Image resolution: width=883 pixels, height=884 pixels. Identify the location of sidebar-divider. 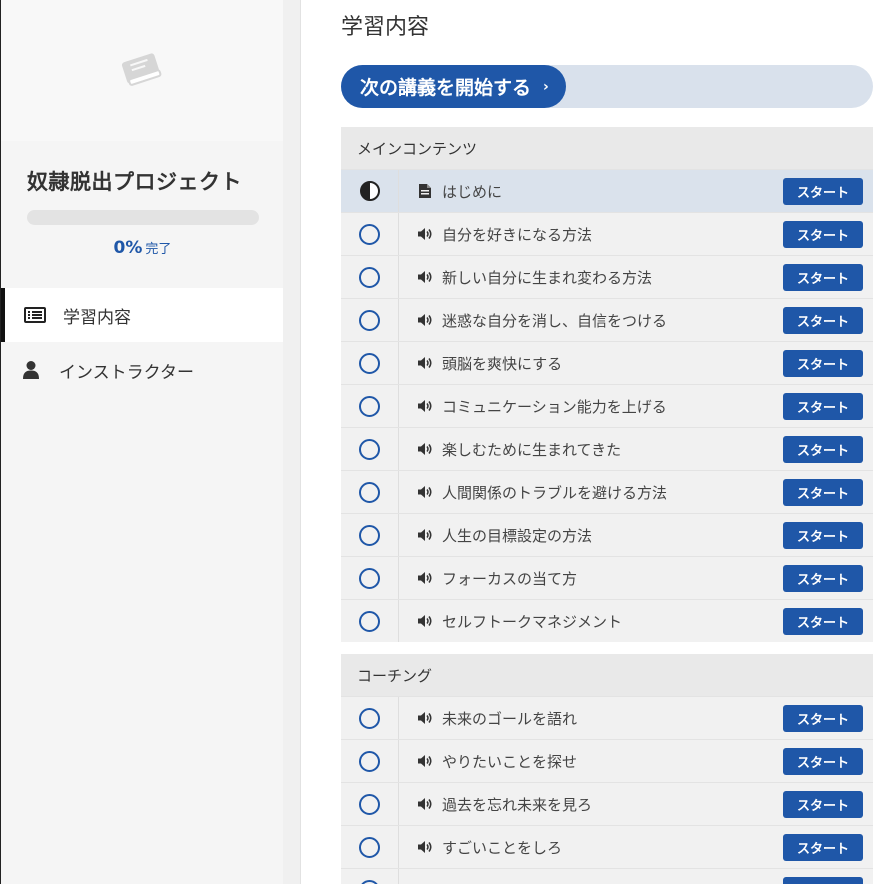
(292, 442).